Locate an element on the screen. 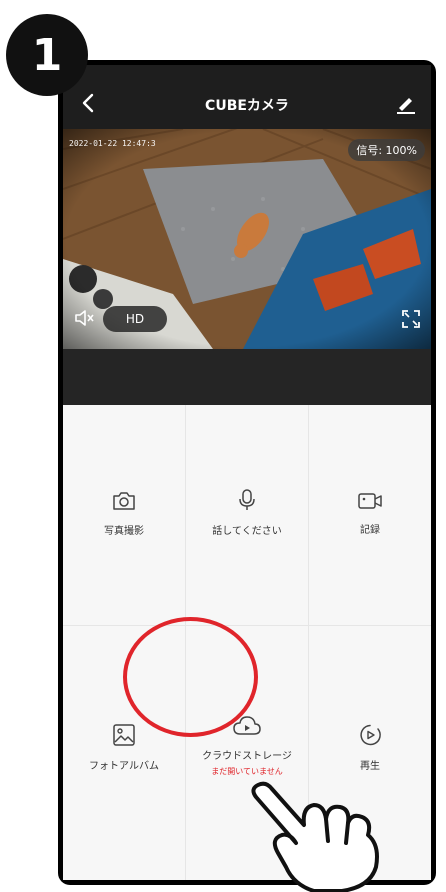 The image size is (446, 892). grid-divider is located at coordinates (247, 625).